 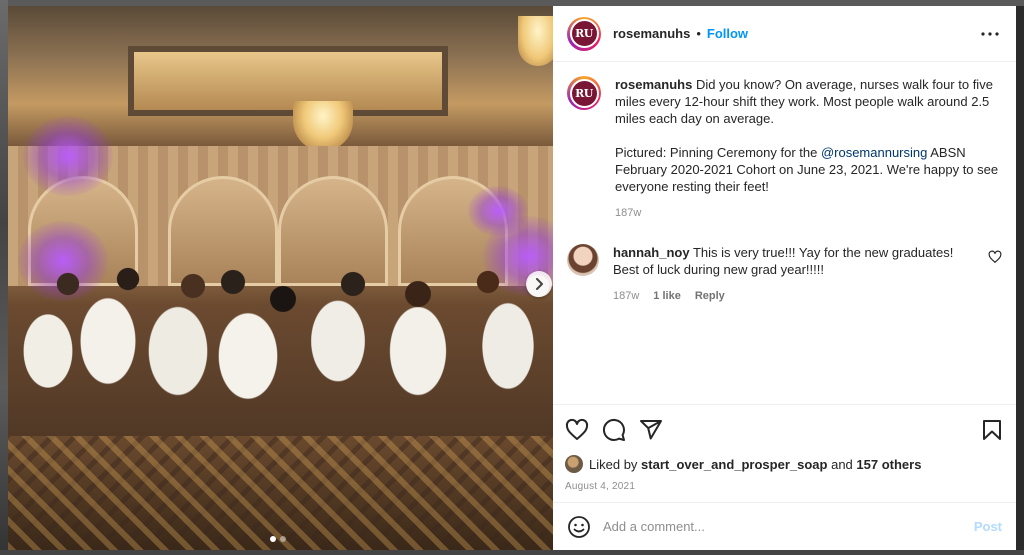 I want to click on caption-timestamp: 187w, so click(x=628, y=213).